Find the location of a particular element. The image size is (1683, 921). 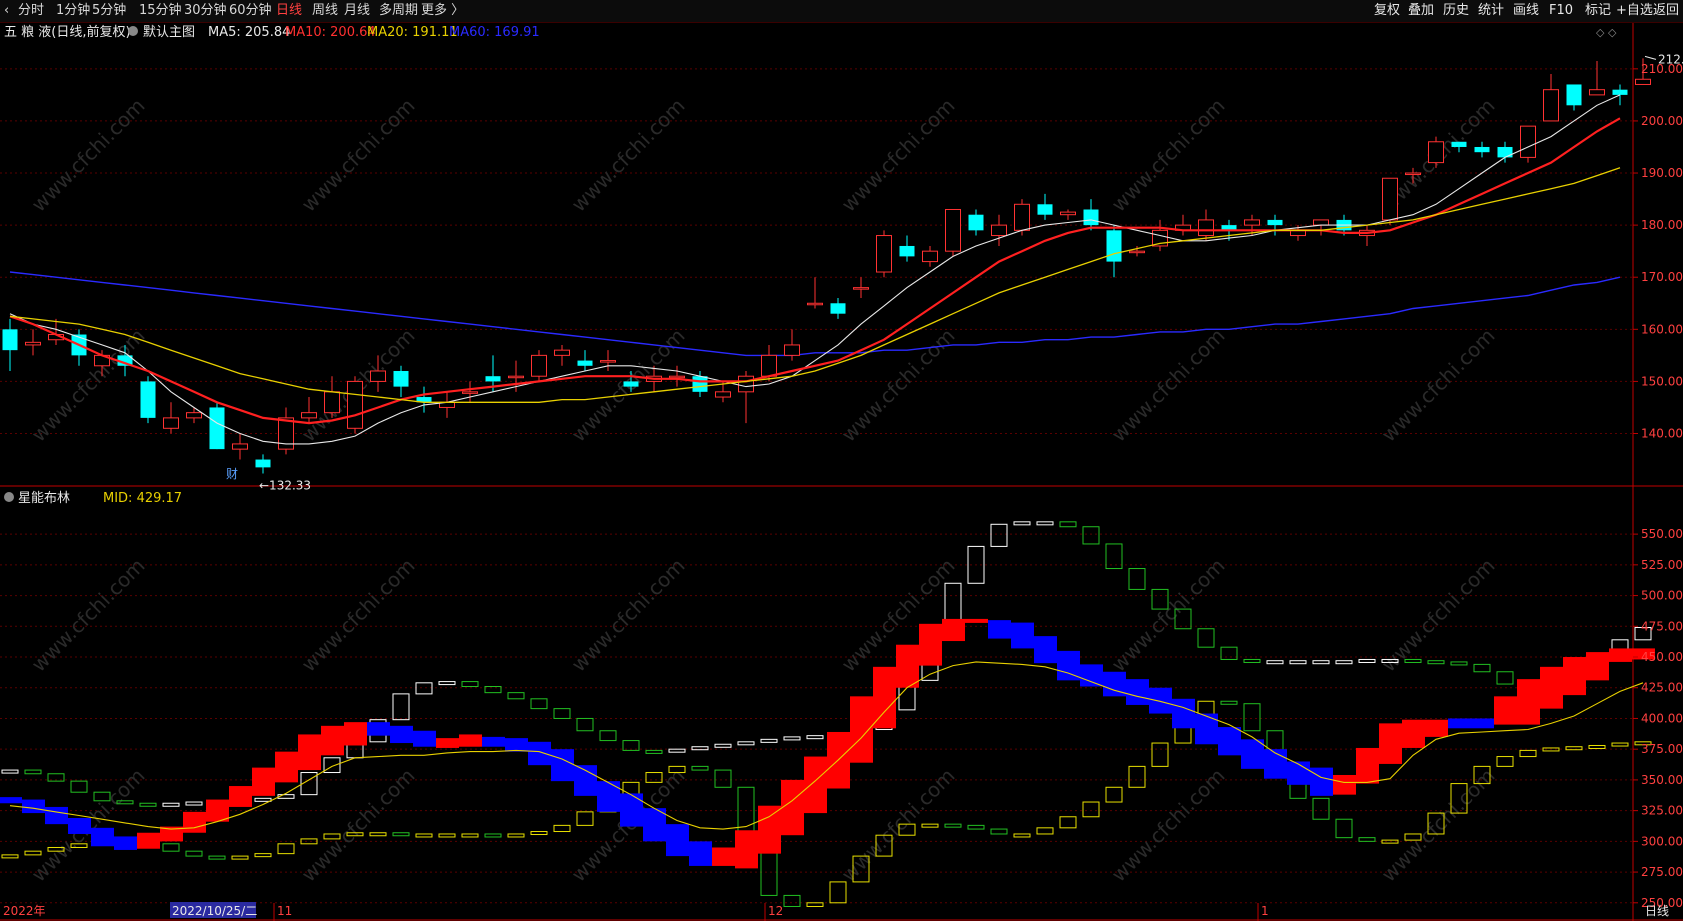

tool-button-2: 历史 is located at coordinates (1456, 11).